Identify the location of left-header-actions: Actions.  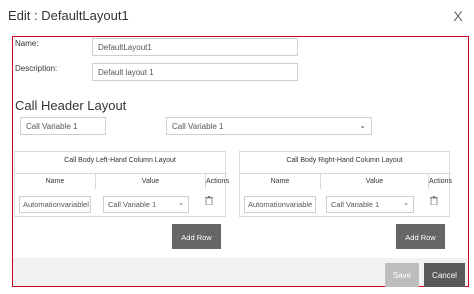
(217, 181).